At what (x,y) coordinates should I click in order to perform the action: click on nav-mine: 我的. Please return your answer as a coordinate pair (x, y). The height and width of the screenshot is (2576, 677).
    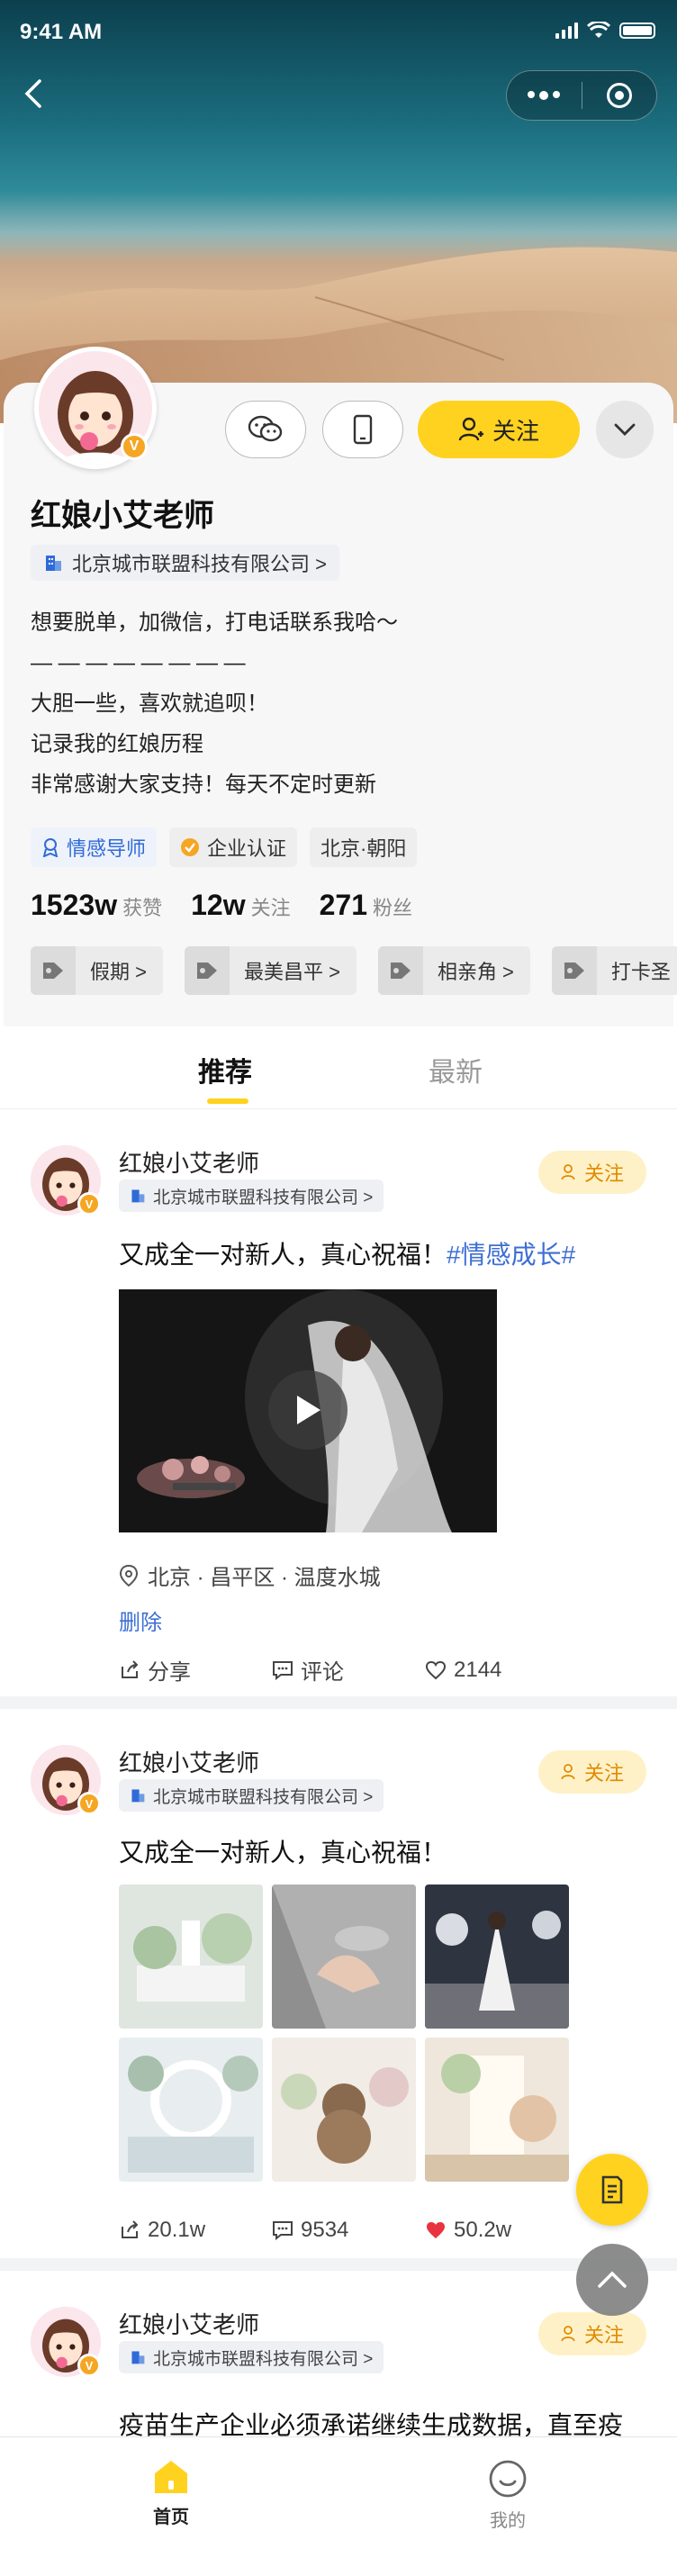
    Looking at the image, I should click on (508, 2495).